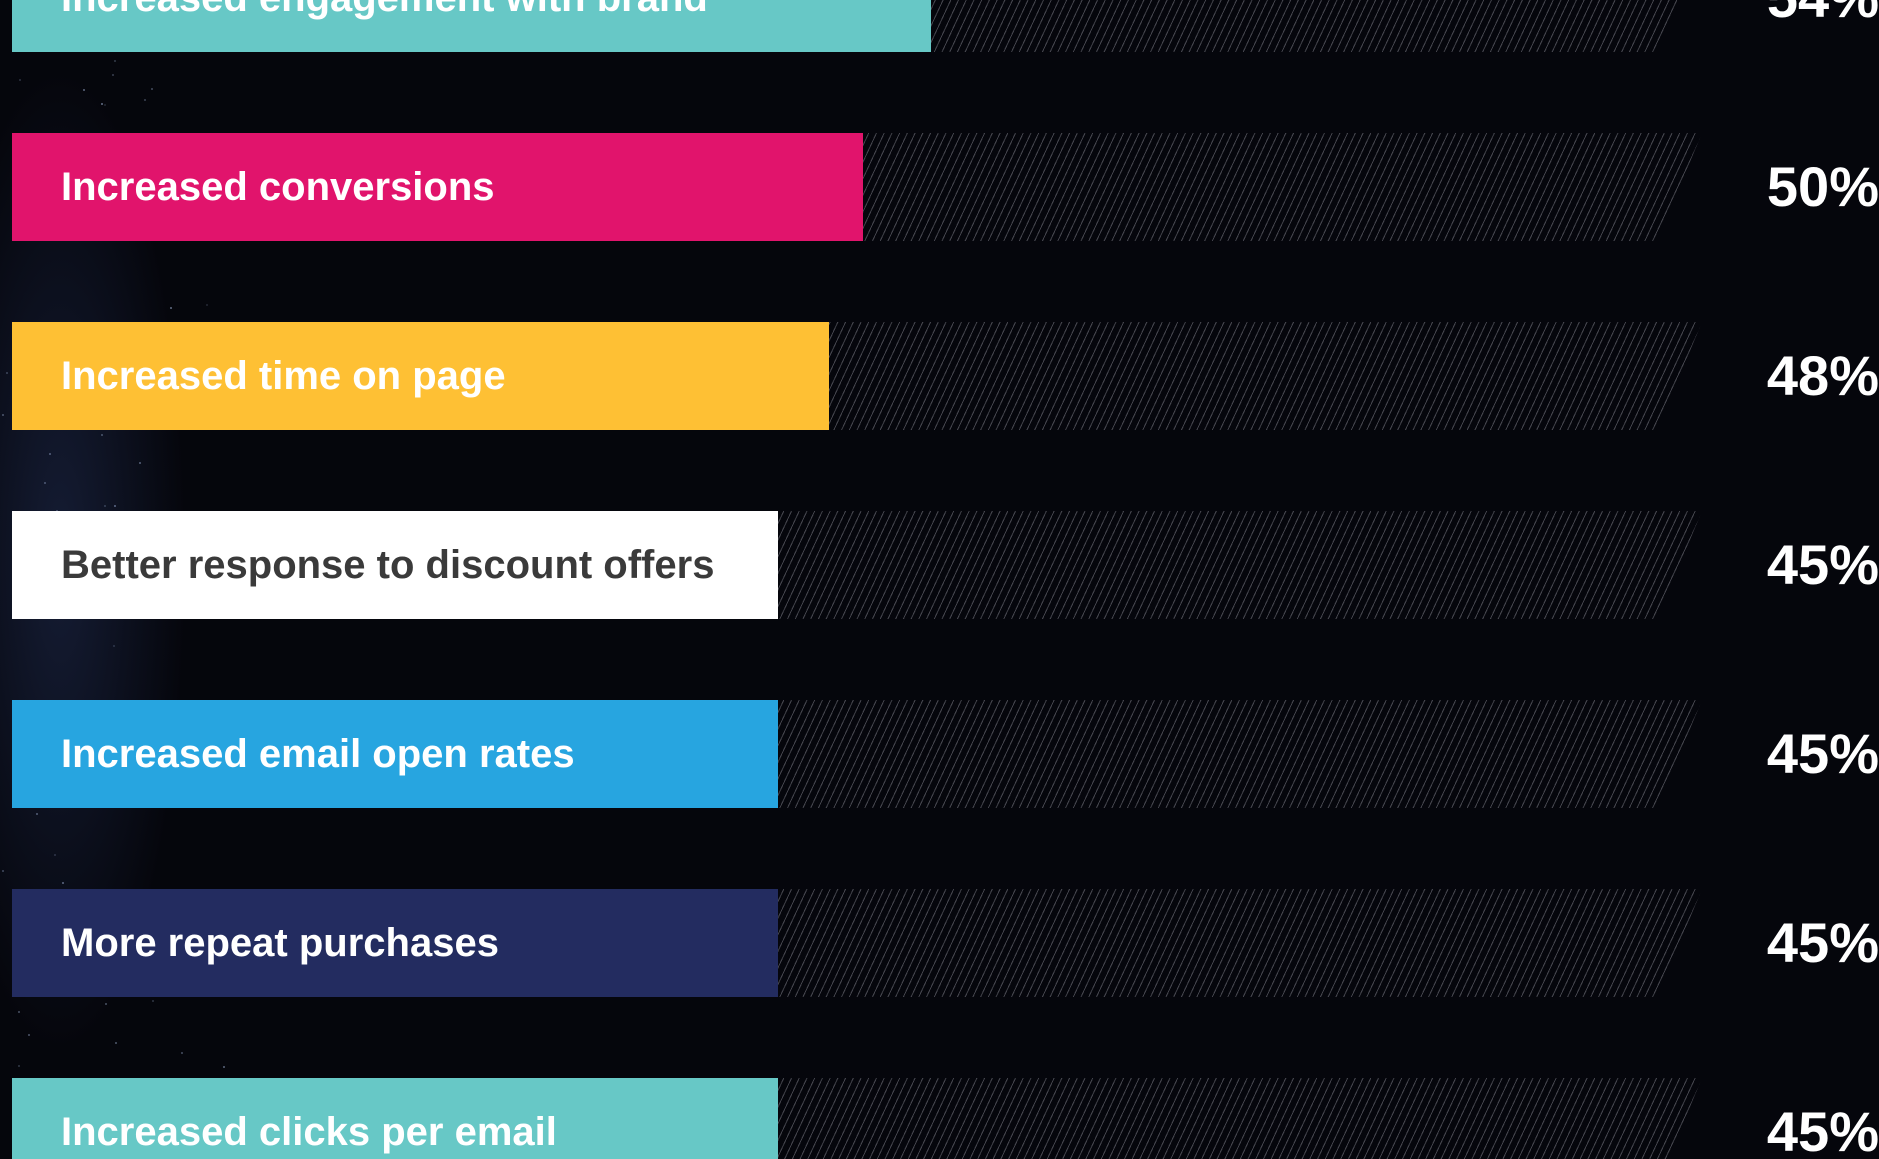  I want to click on bar-category-label: Increased clicks per email, so click(309, 1132).